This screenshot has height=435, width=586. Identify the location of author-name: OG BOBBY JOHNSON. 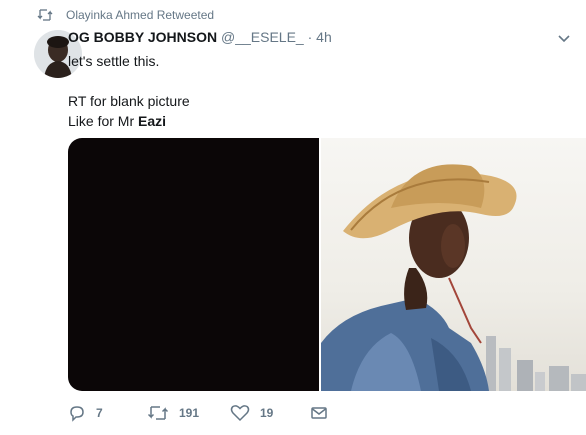
(142, 37).